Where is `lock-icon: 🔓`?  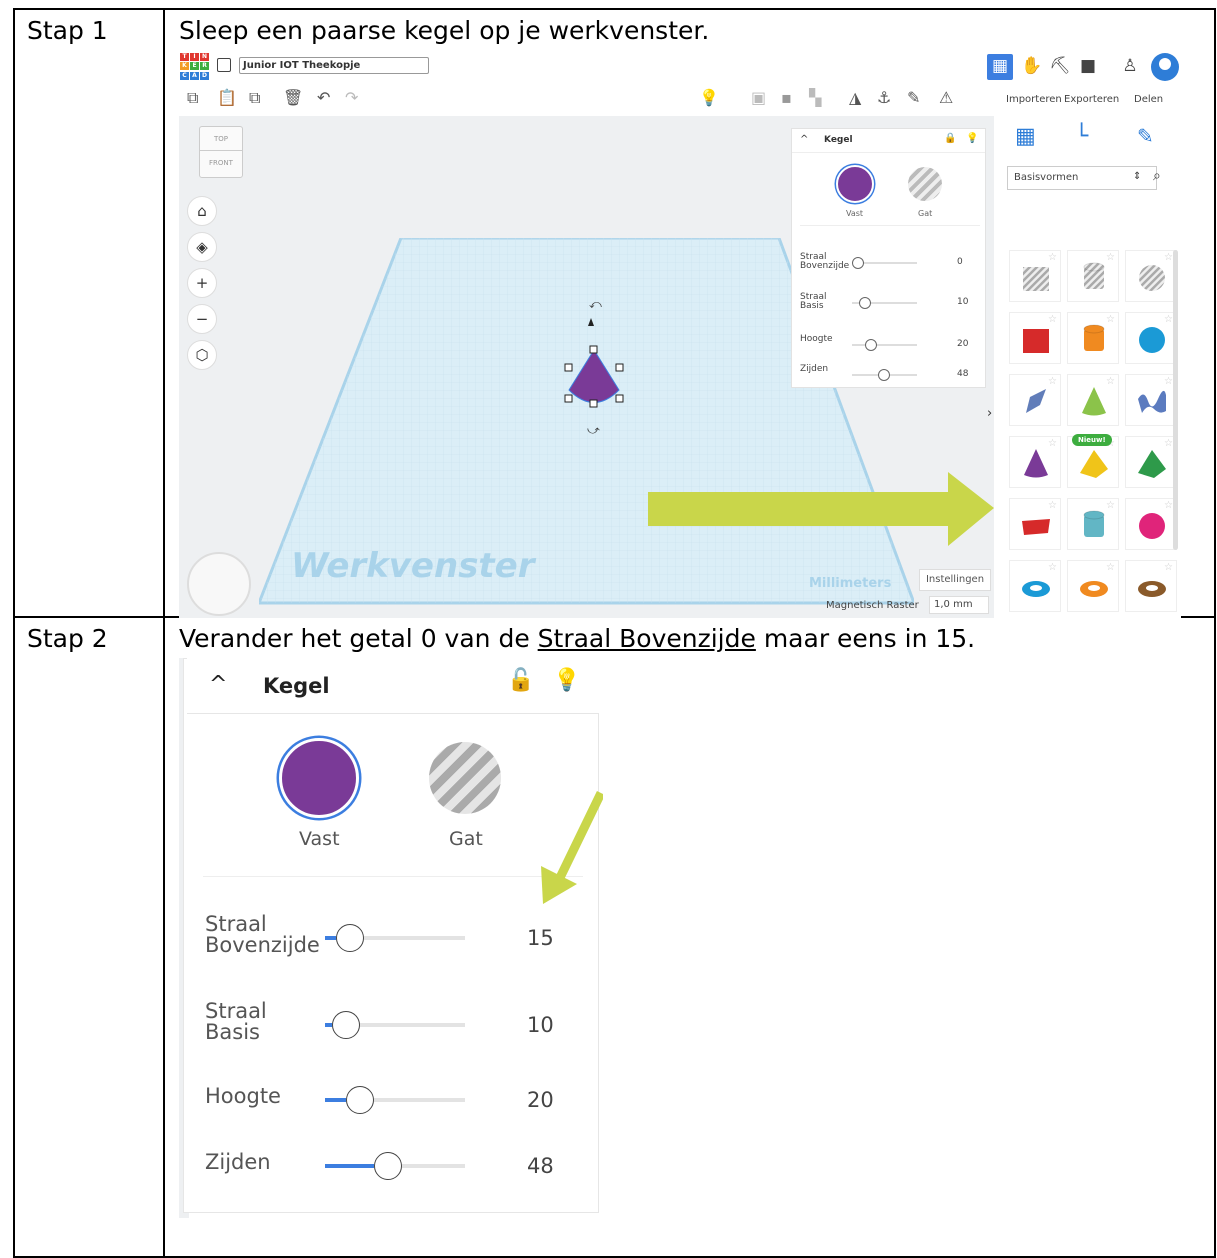 lock-icon: 🔓 is located at coordinates (520, 680).